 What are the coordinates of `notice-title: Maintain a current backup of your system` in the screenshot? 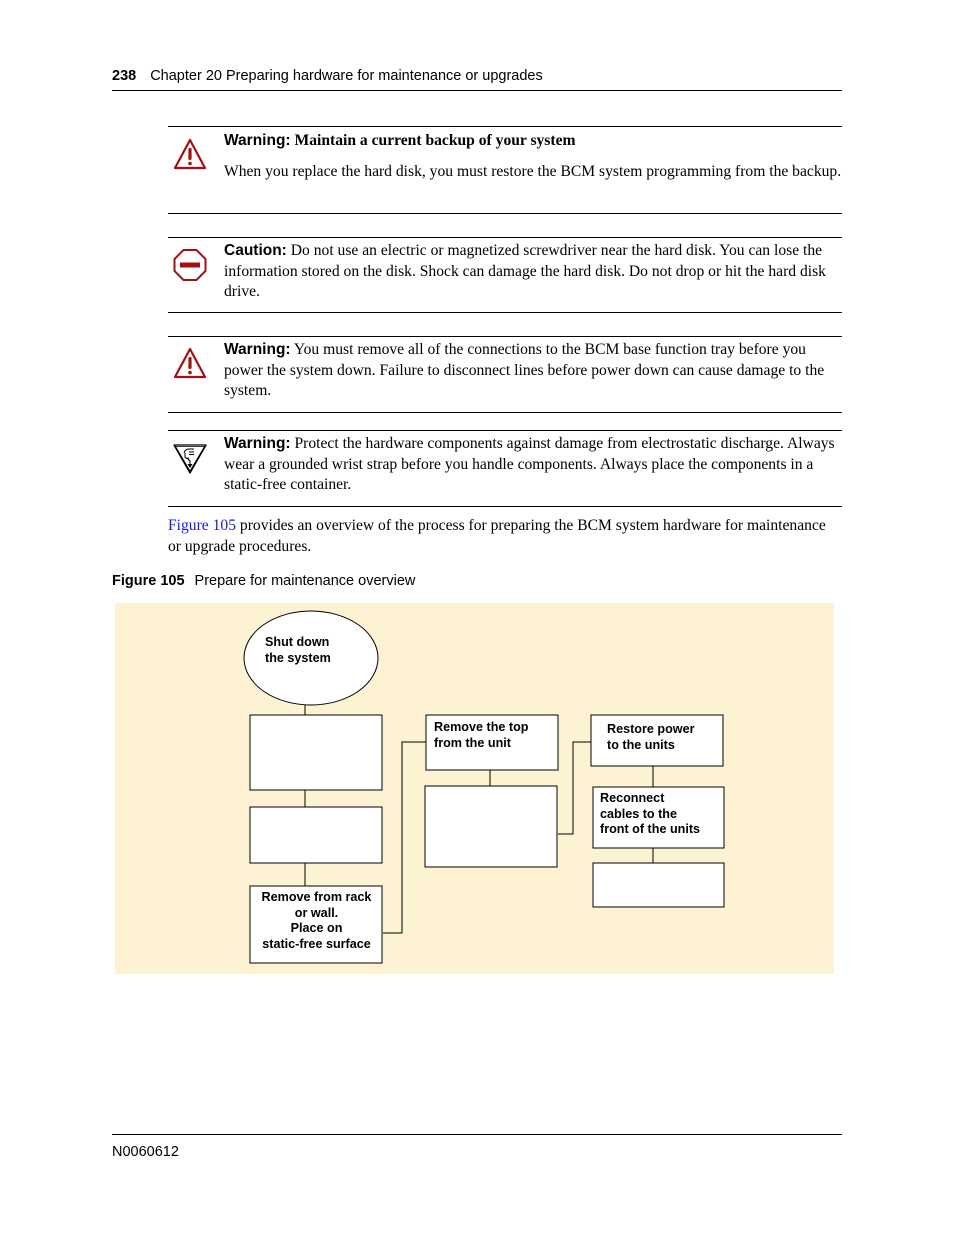 It's located at (435, 140).